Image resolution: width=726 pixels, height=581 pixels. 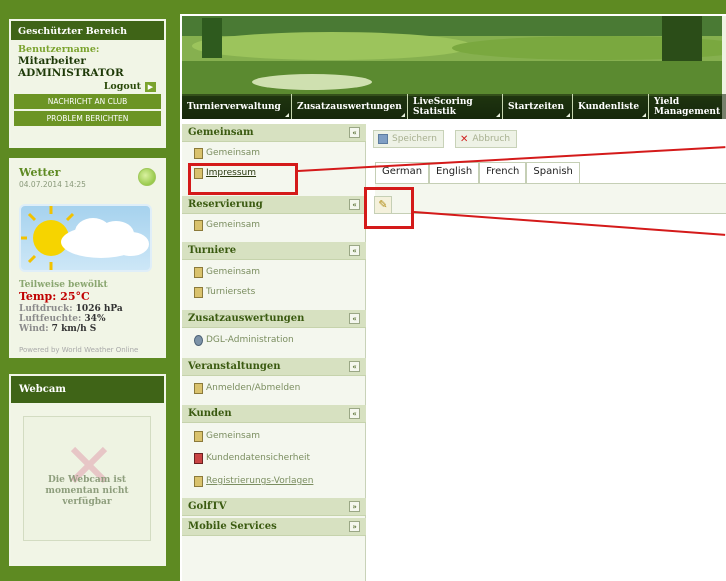 What do you see at coordinates (538, 106) in the screenshot?
I see `nav-startzeiten: Startzeiten` at bounding box center [538, 106].